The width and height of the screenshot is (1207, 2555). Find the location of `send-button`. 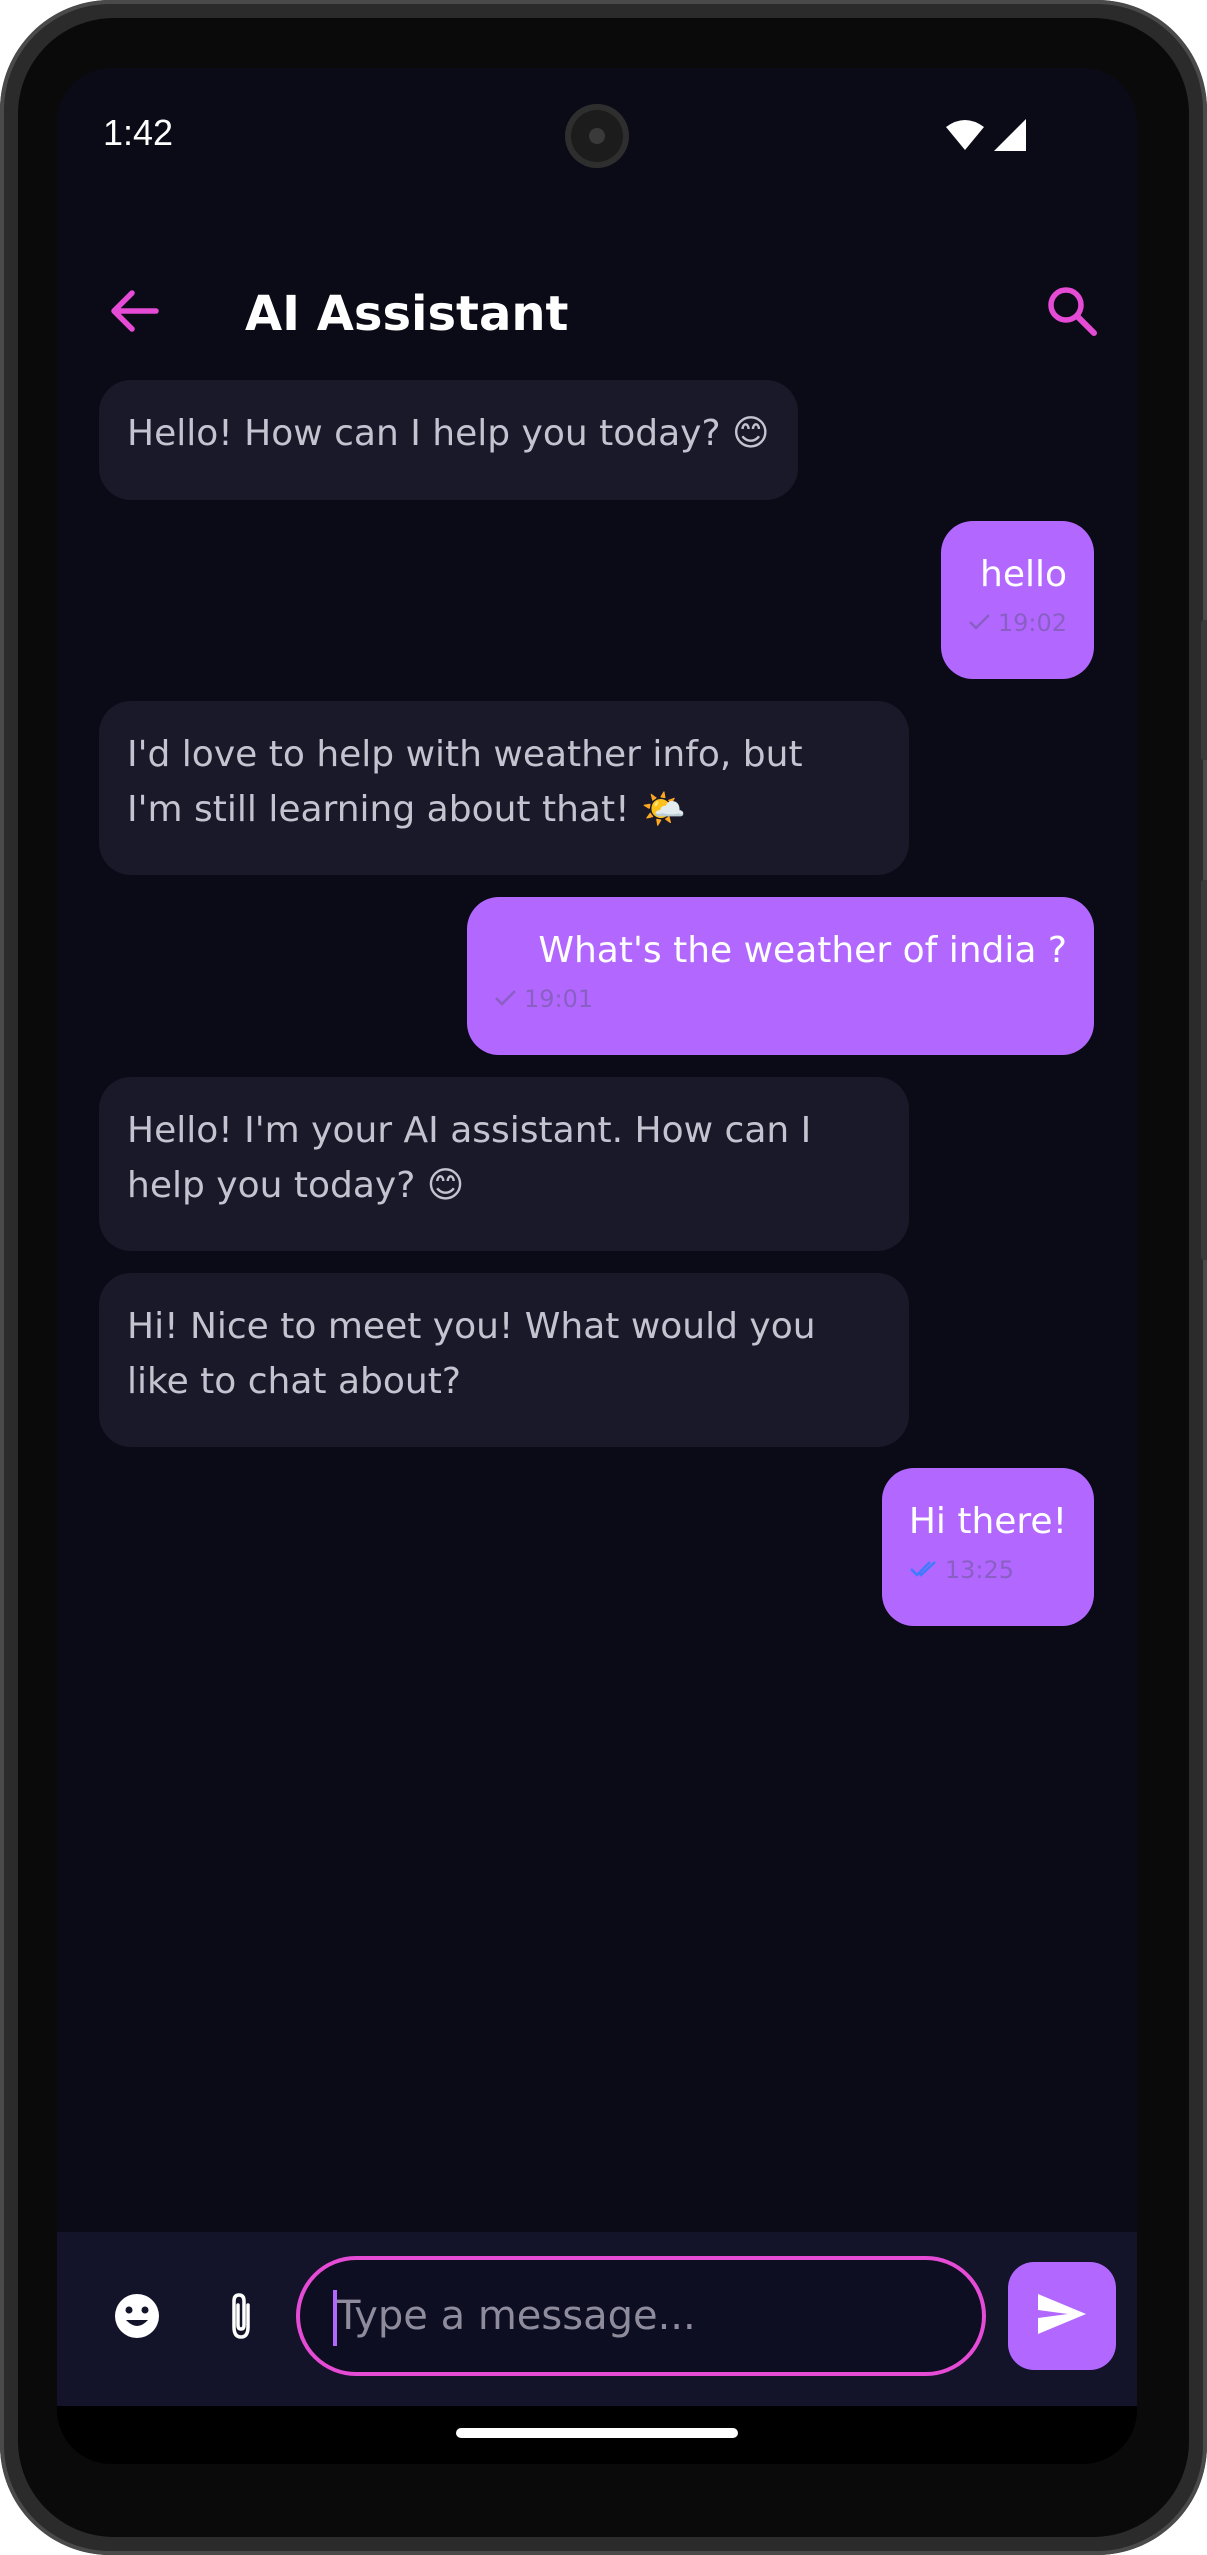

send-button is located at coordinates (1062, 2316).